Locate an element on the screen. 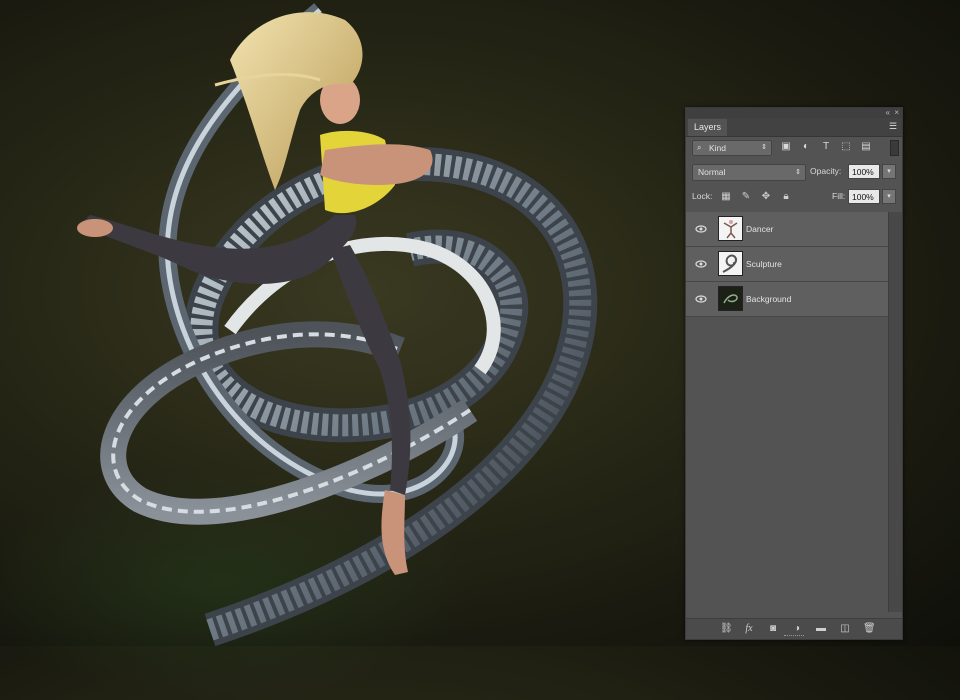  adjustment-filter-icon: ◐ is located at coordinates (806, 147).